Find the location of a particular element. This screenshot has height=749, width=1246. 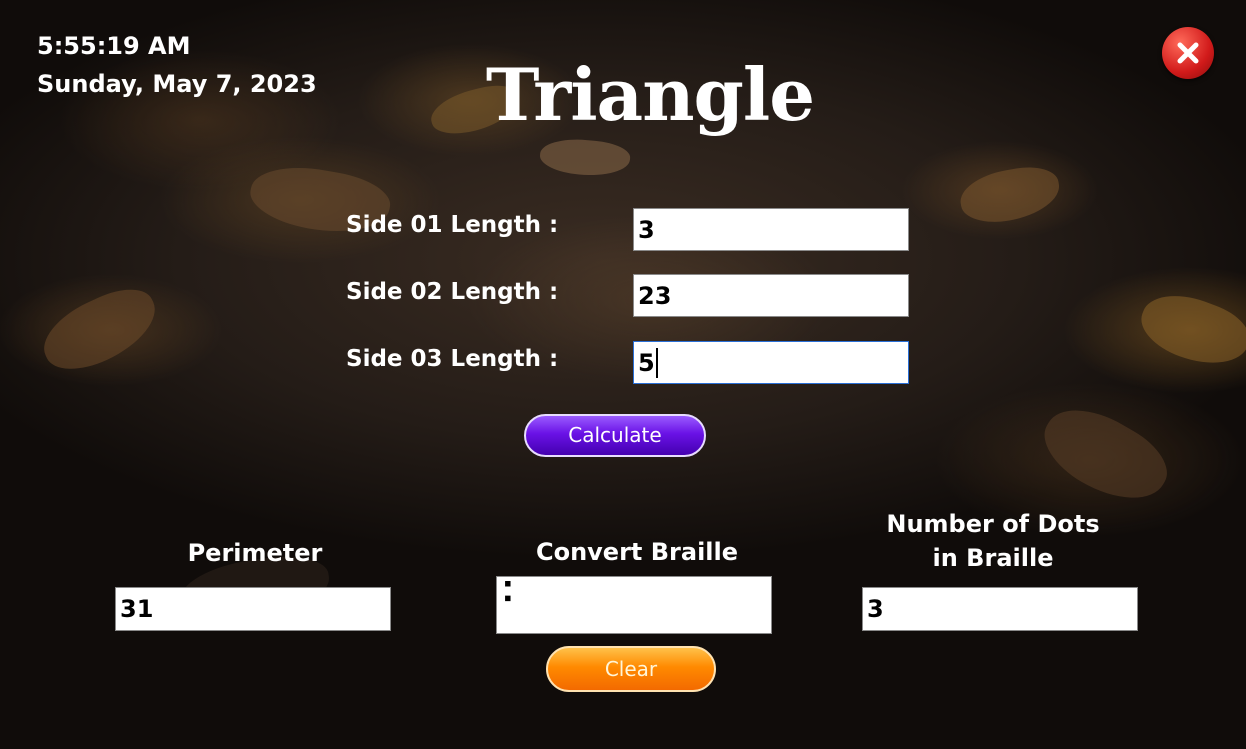

clock-time: 5:55:19 AM is located at coordinates (114, 46).